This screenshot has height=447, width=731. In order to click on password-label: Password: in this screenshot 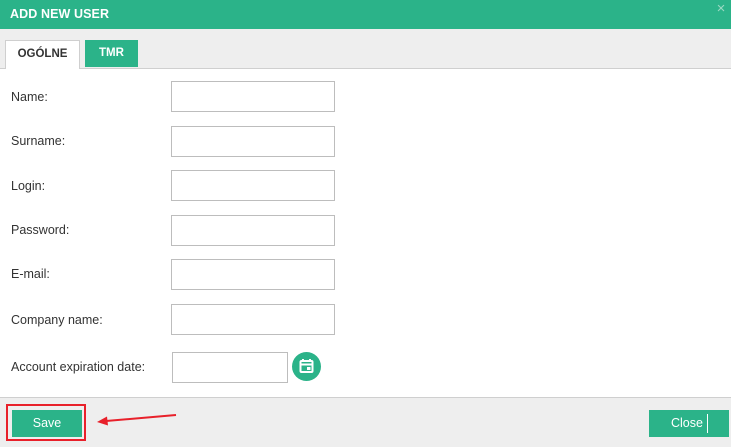, I will do `click(40, 230)`.